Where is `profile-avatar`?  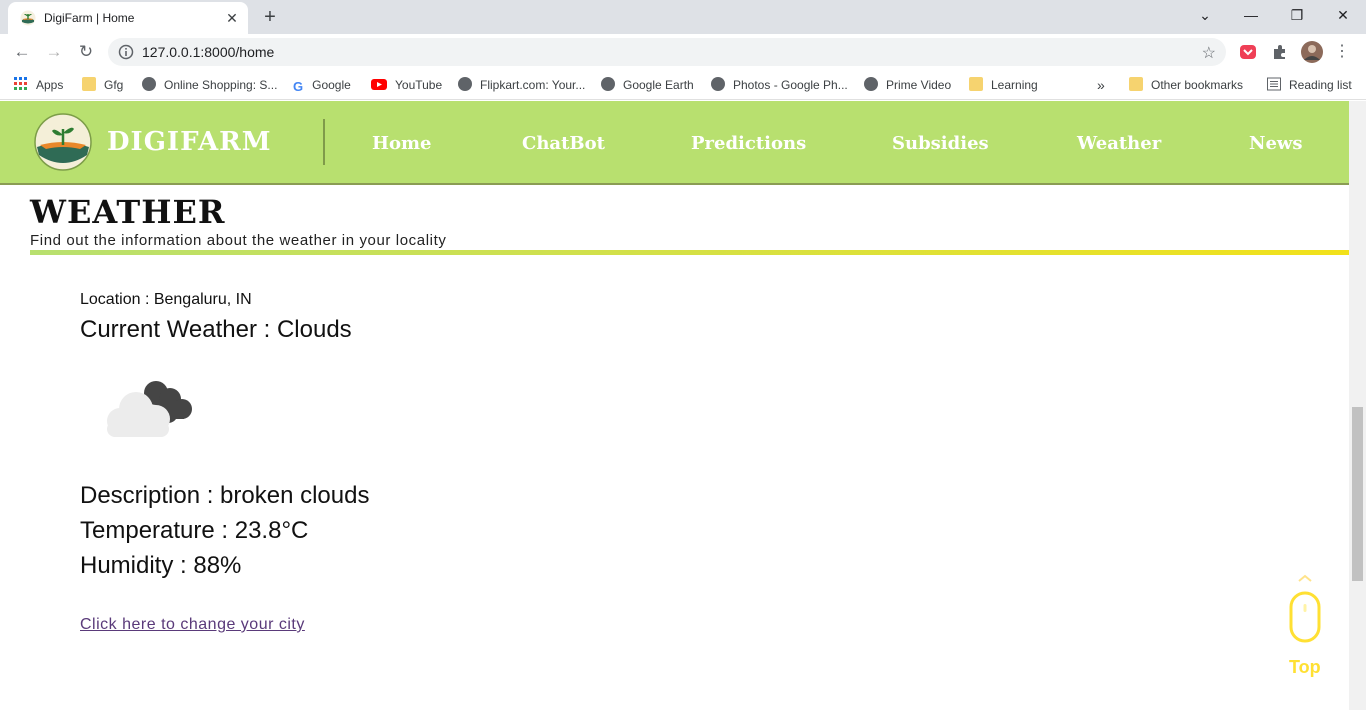 profile-avatar is located at coordinates (1312, 52).